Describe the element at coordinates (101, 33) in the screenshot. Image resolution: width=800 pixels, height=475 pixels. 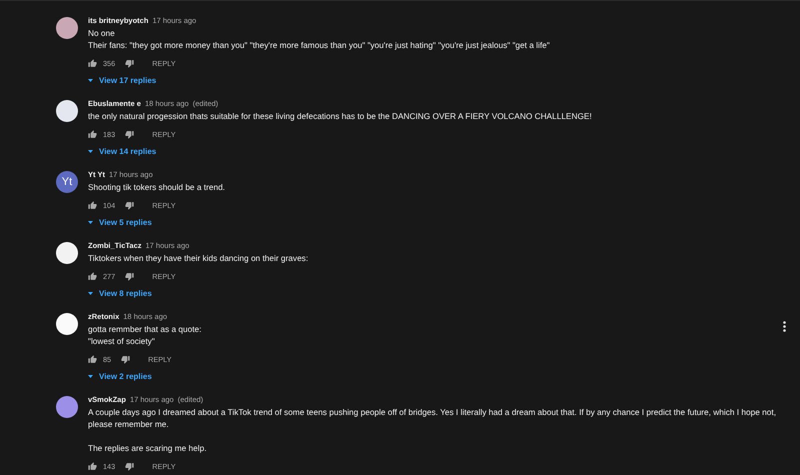
I see `comment-text: No one` at that location.